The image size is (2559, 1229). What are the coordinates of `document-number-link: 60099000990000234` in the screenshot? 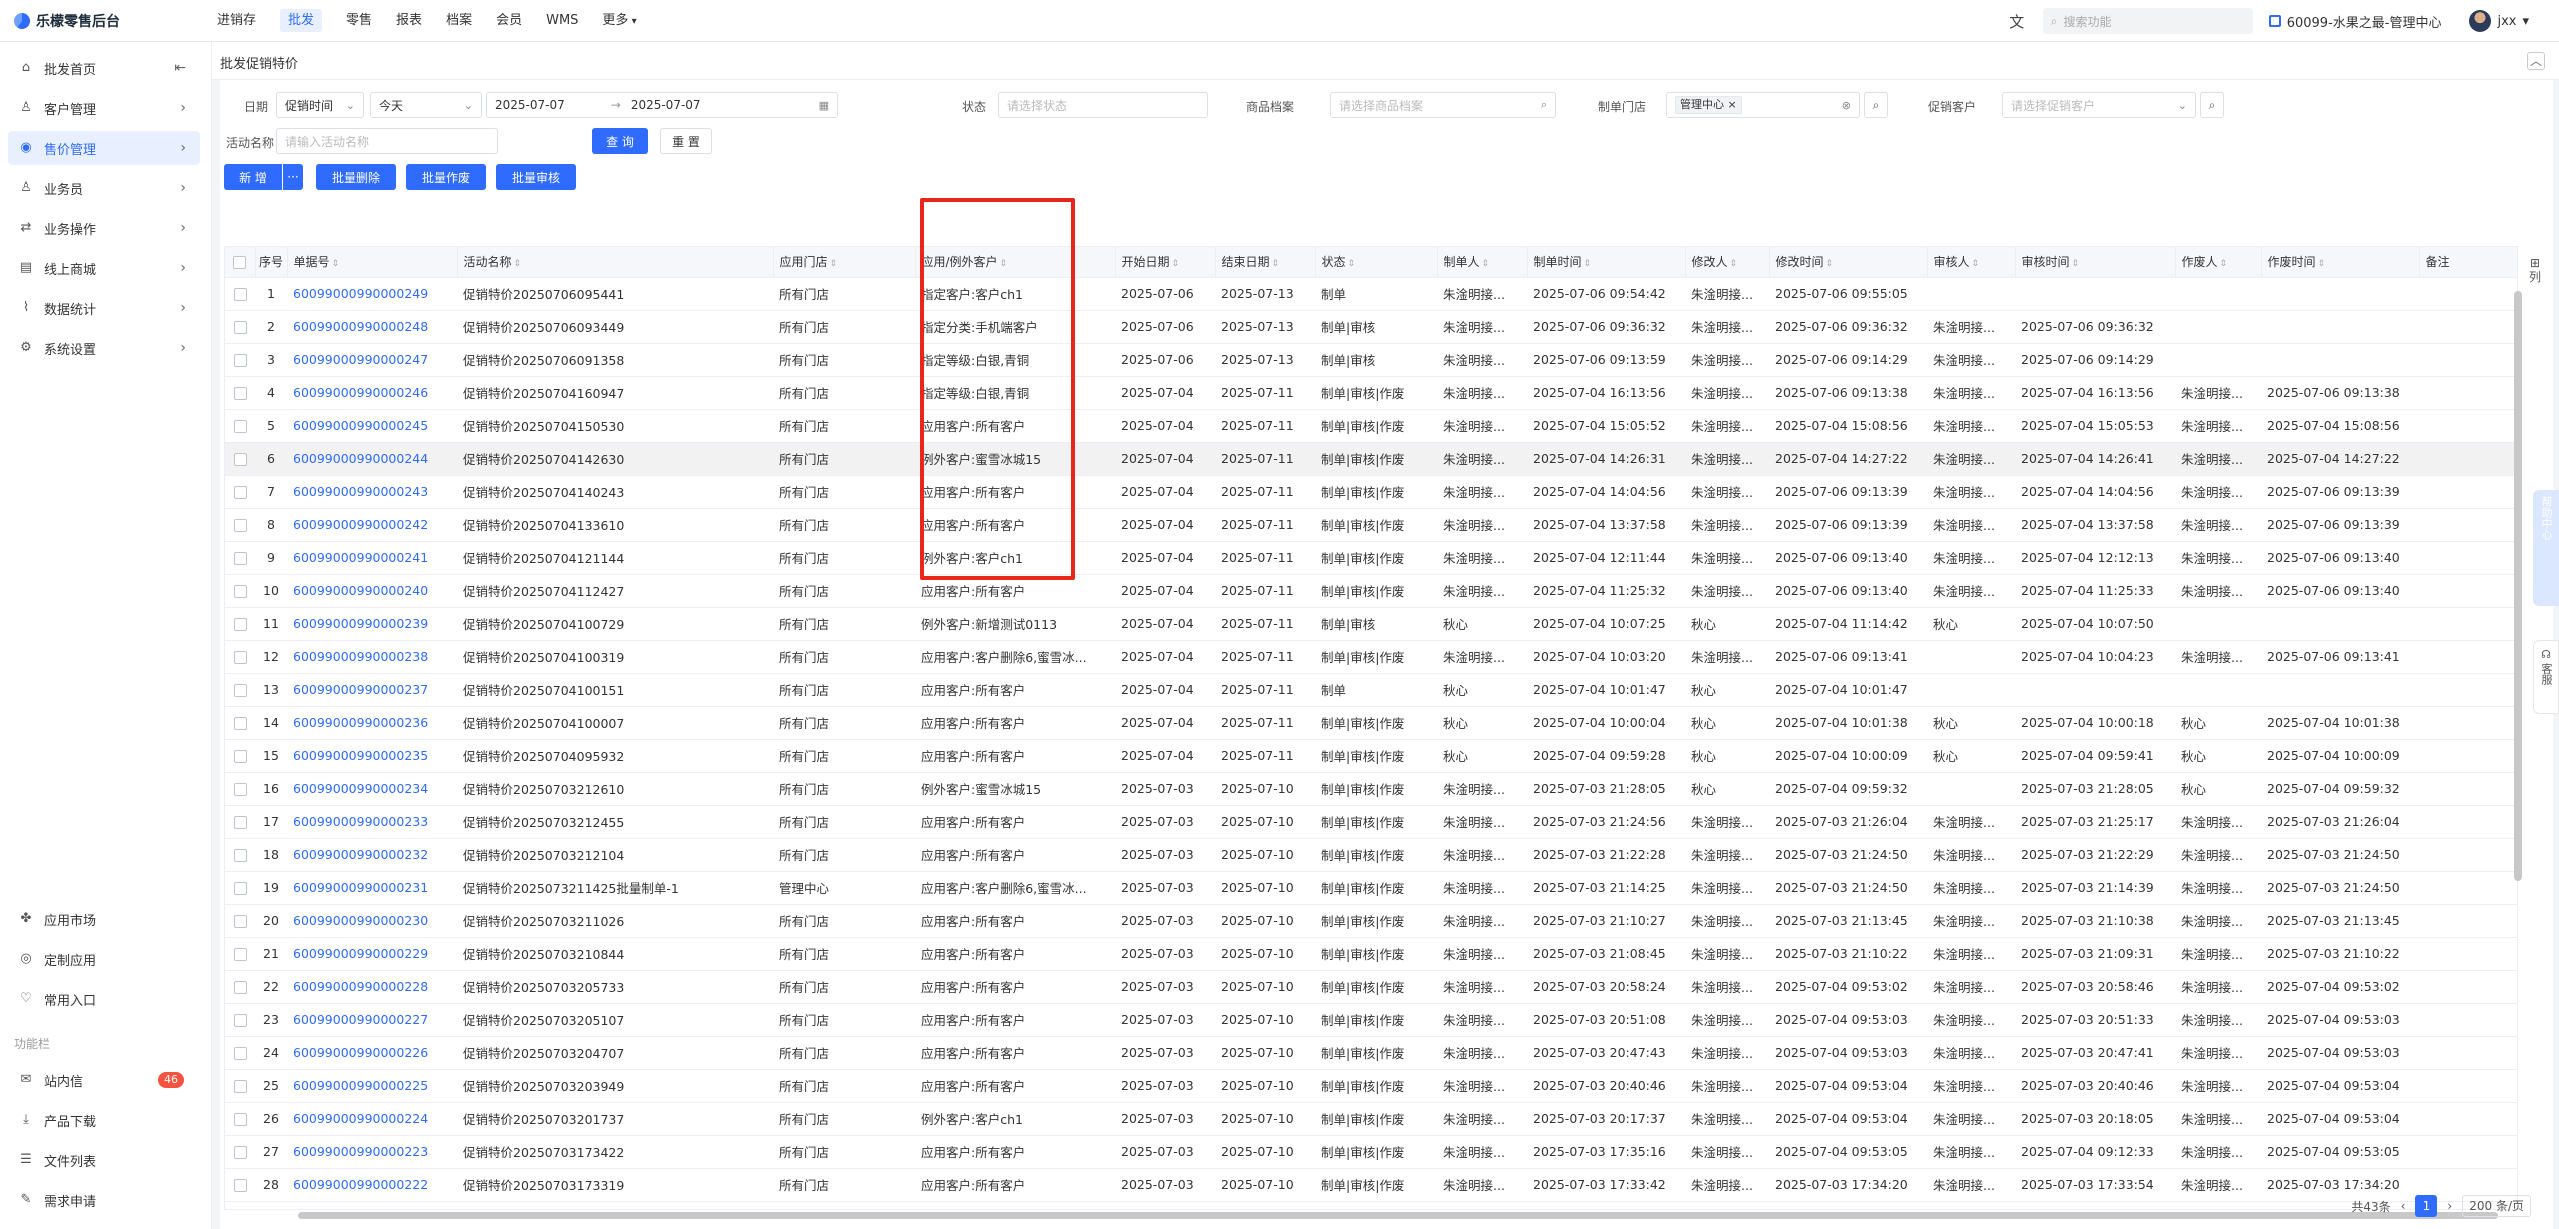 It's located at (372, 789).